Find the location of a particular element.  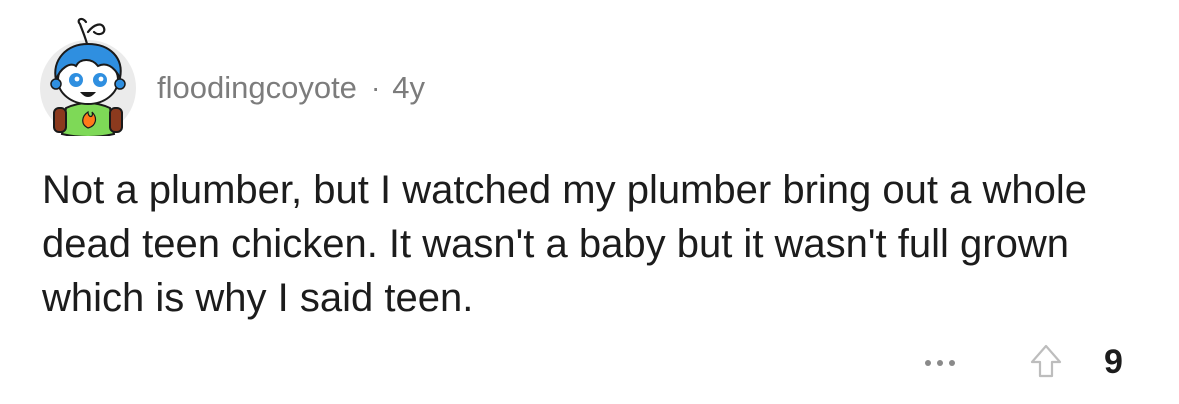

snoo-avatar-icon is located at coordinates (88, 76).